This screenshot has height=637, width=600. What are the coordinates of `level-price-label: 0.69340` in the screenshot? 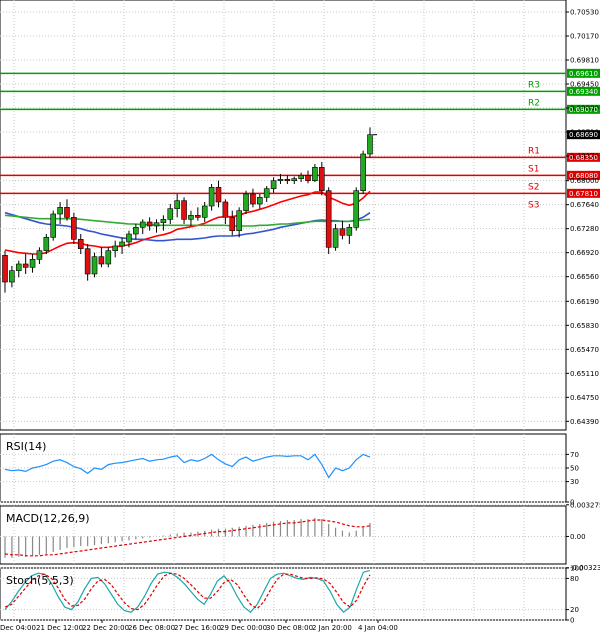 It's located at (583, 92).